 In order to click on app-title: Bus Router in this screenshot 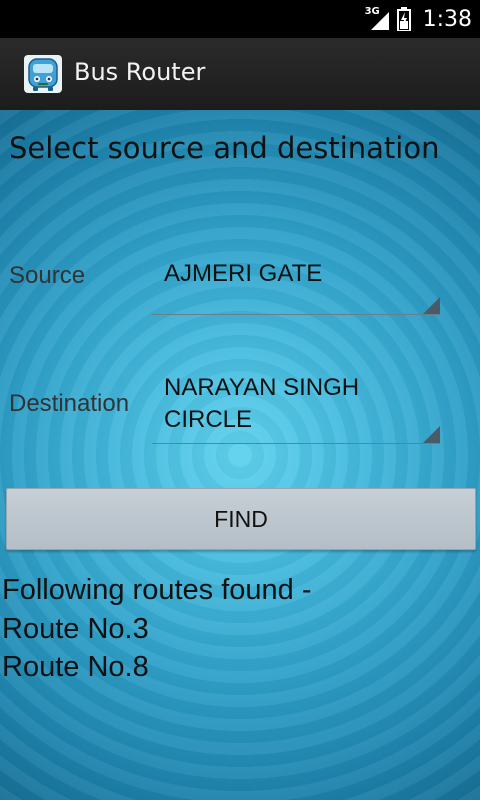, I will do `click(140, 72)`.